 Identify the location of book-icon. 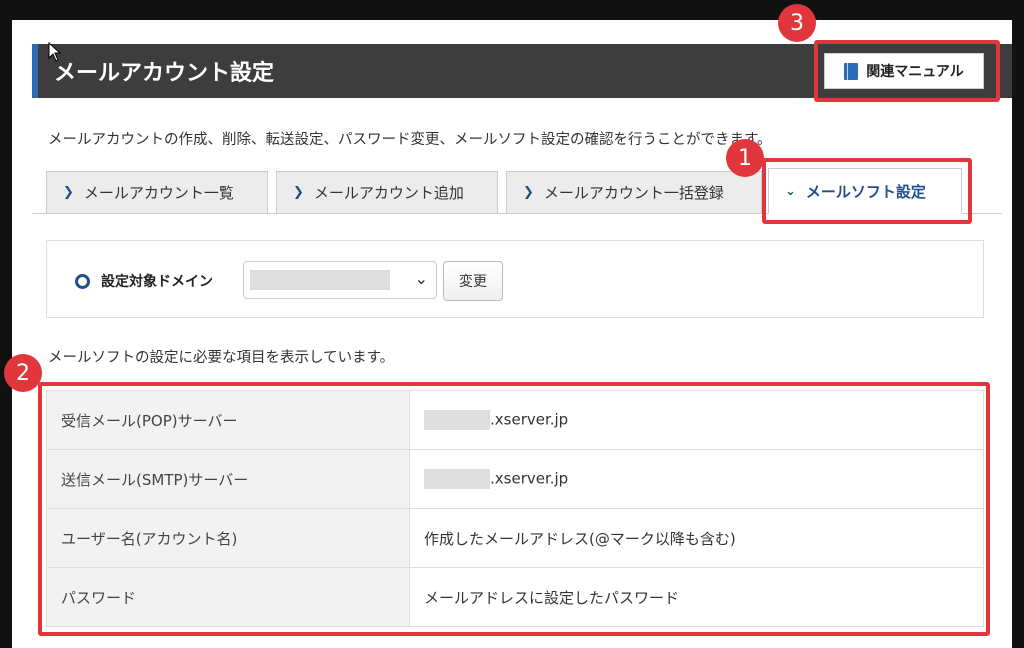
(851, 71).